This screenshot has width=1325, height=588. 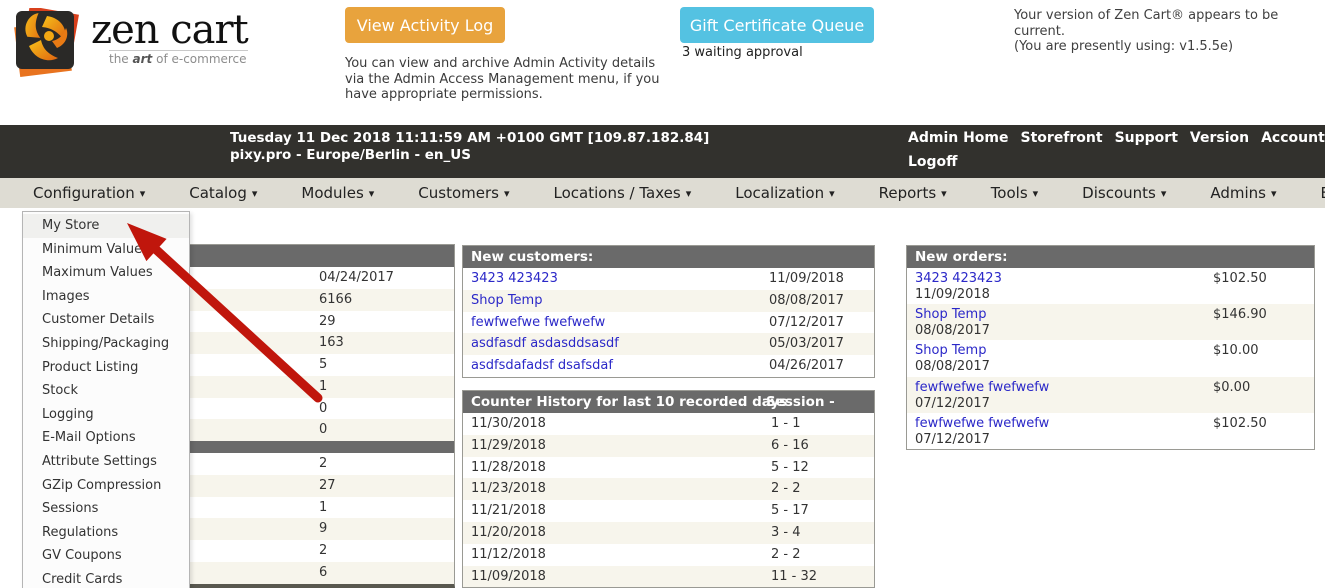 I want to click on dropdown-menu-item: Shipping/Packaging, so click(x=106, y=344).